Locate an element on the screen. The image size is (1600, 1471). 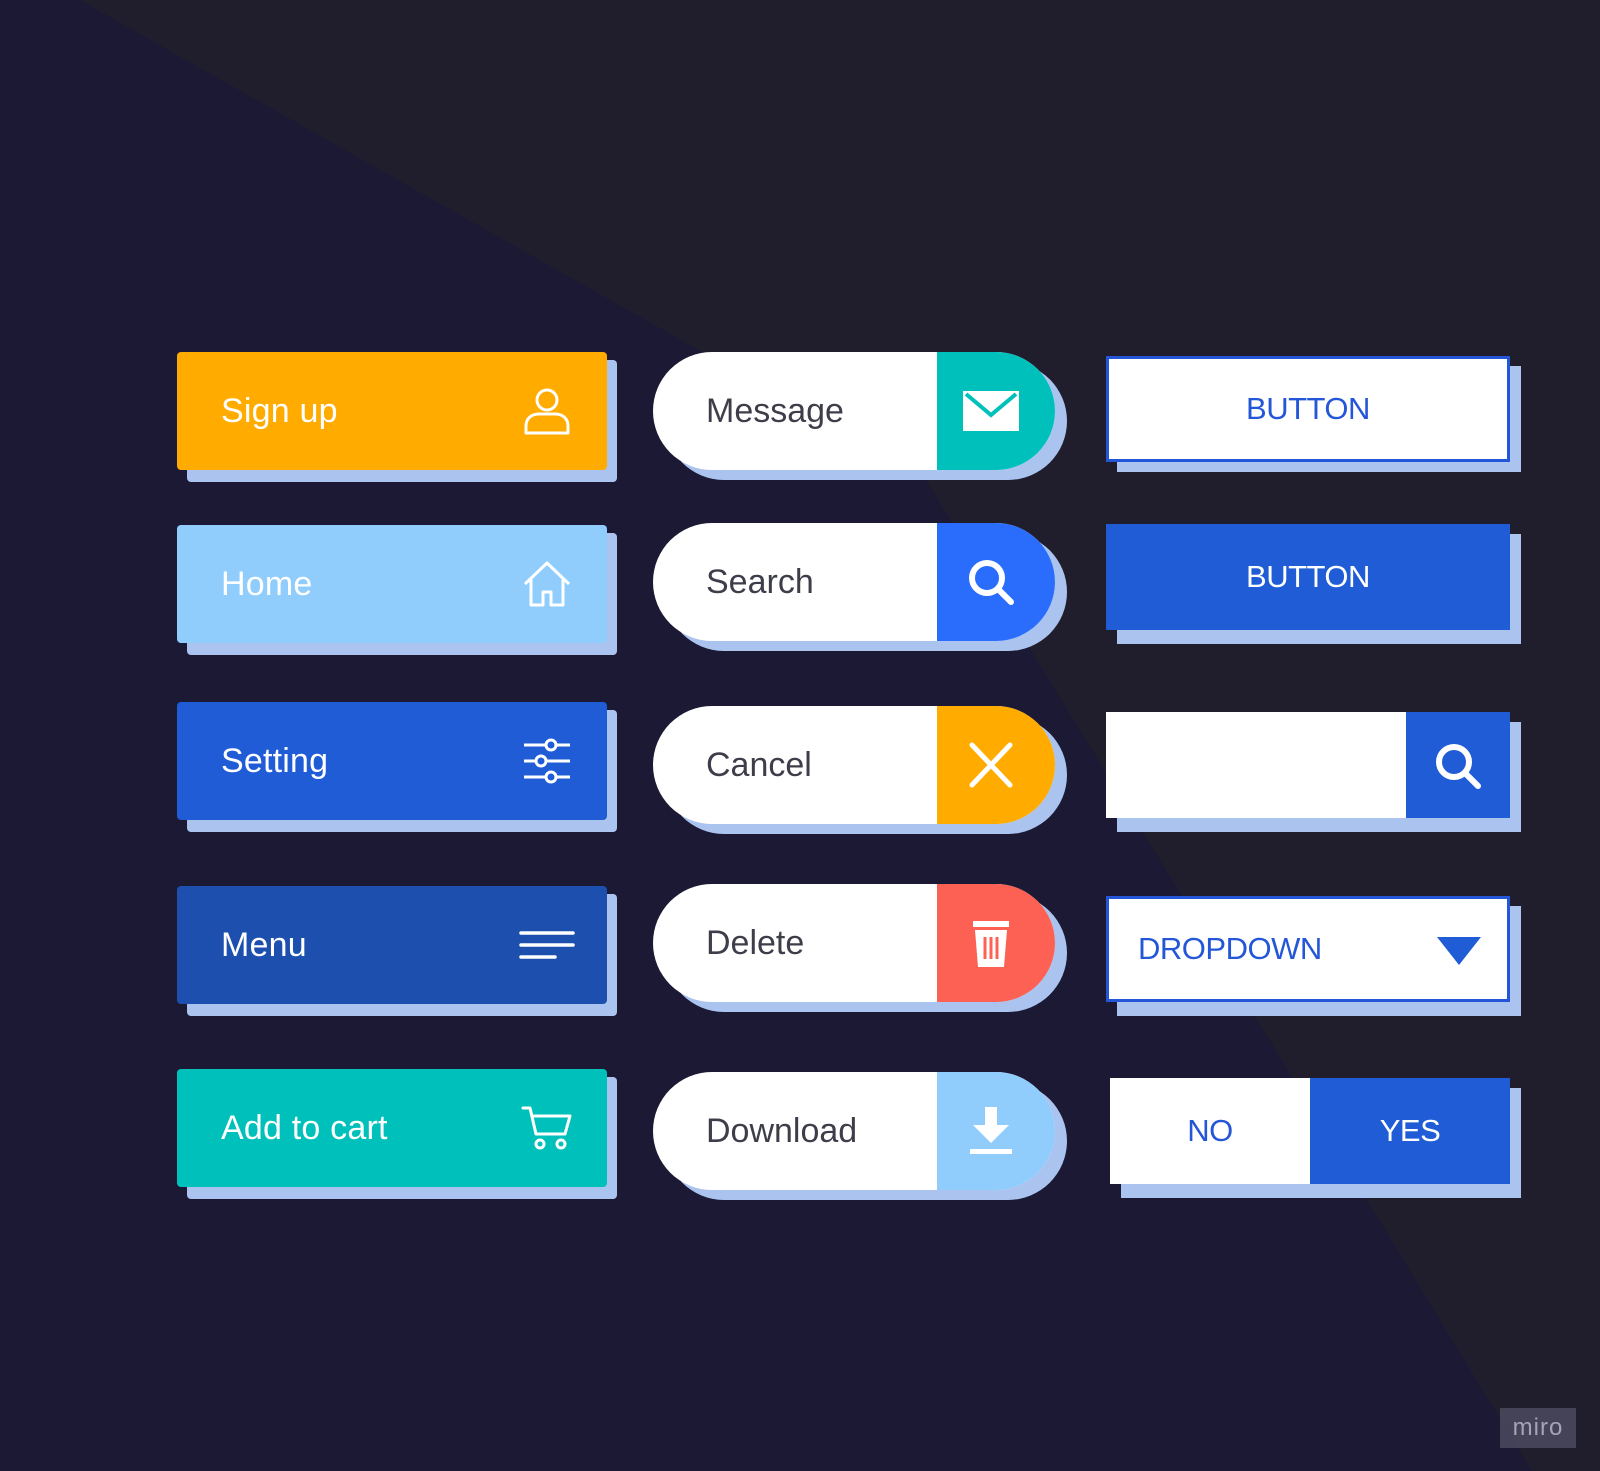
dropdown-label: DROPDOWN is located at coordinates (1230, 948).